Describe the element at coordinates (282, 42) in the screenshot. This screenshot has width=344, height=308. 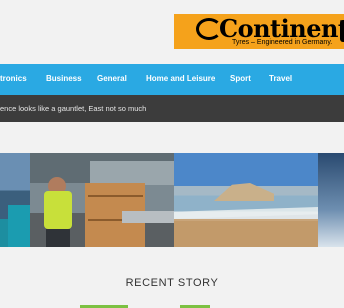
I see `ad-tagline: Tyres – Engineered in Germany.` at that location.